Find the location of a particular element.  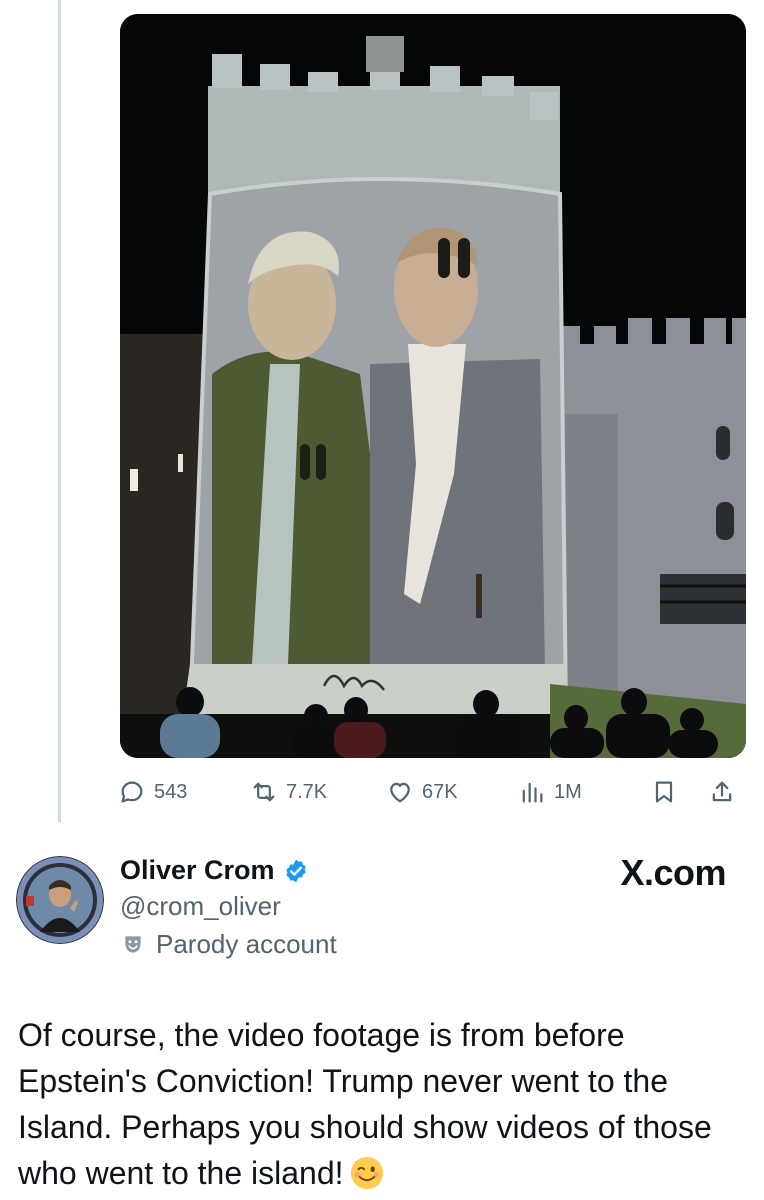

views-count: 1M is located at coordinates (568, 791).